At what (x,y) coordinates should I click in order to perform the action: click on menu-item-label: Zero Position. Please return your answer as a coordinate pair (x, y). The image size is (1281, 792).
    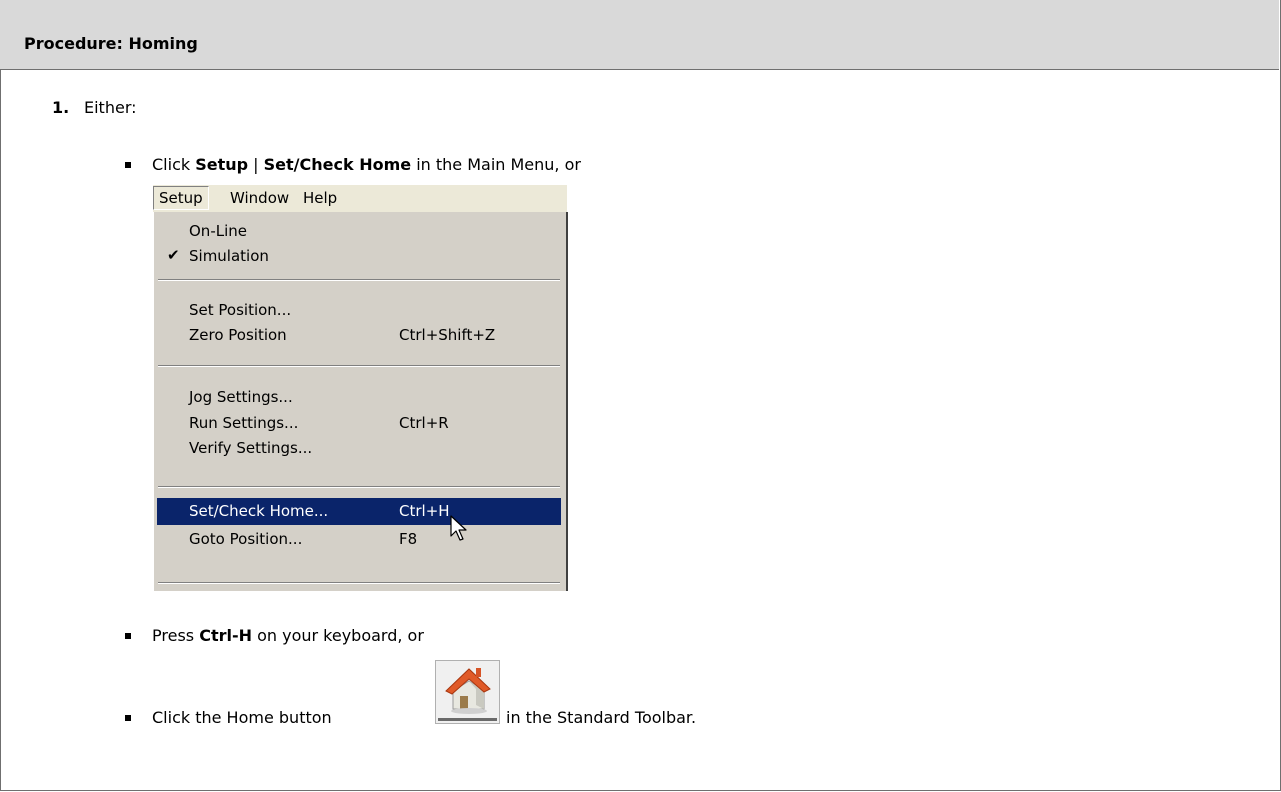
    Looking at the image, I should click on (238, 335).